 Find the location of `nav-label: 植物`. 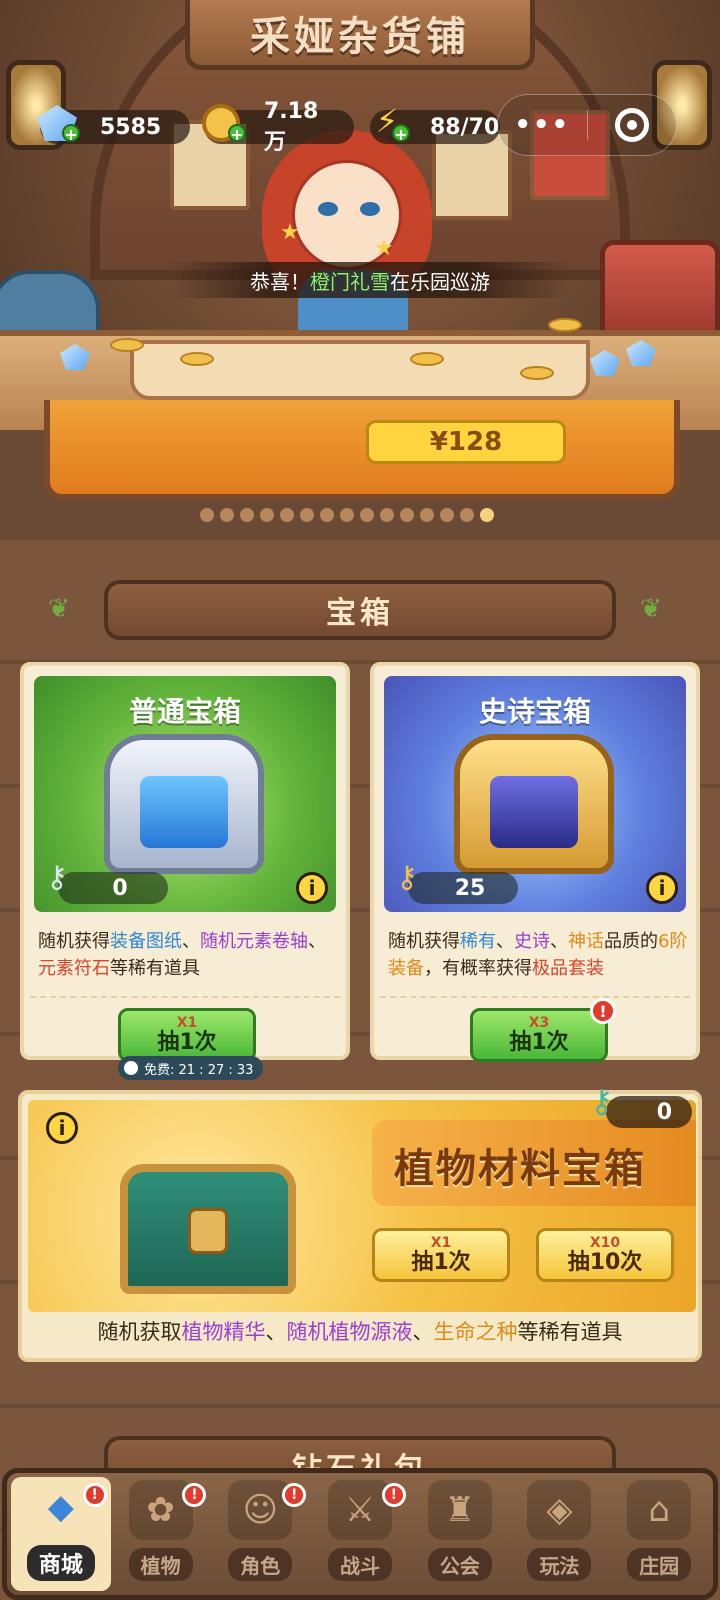

nav-label: 植物 is located at coordinates (160, 1564).